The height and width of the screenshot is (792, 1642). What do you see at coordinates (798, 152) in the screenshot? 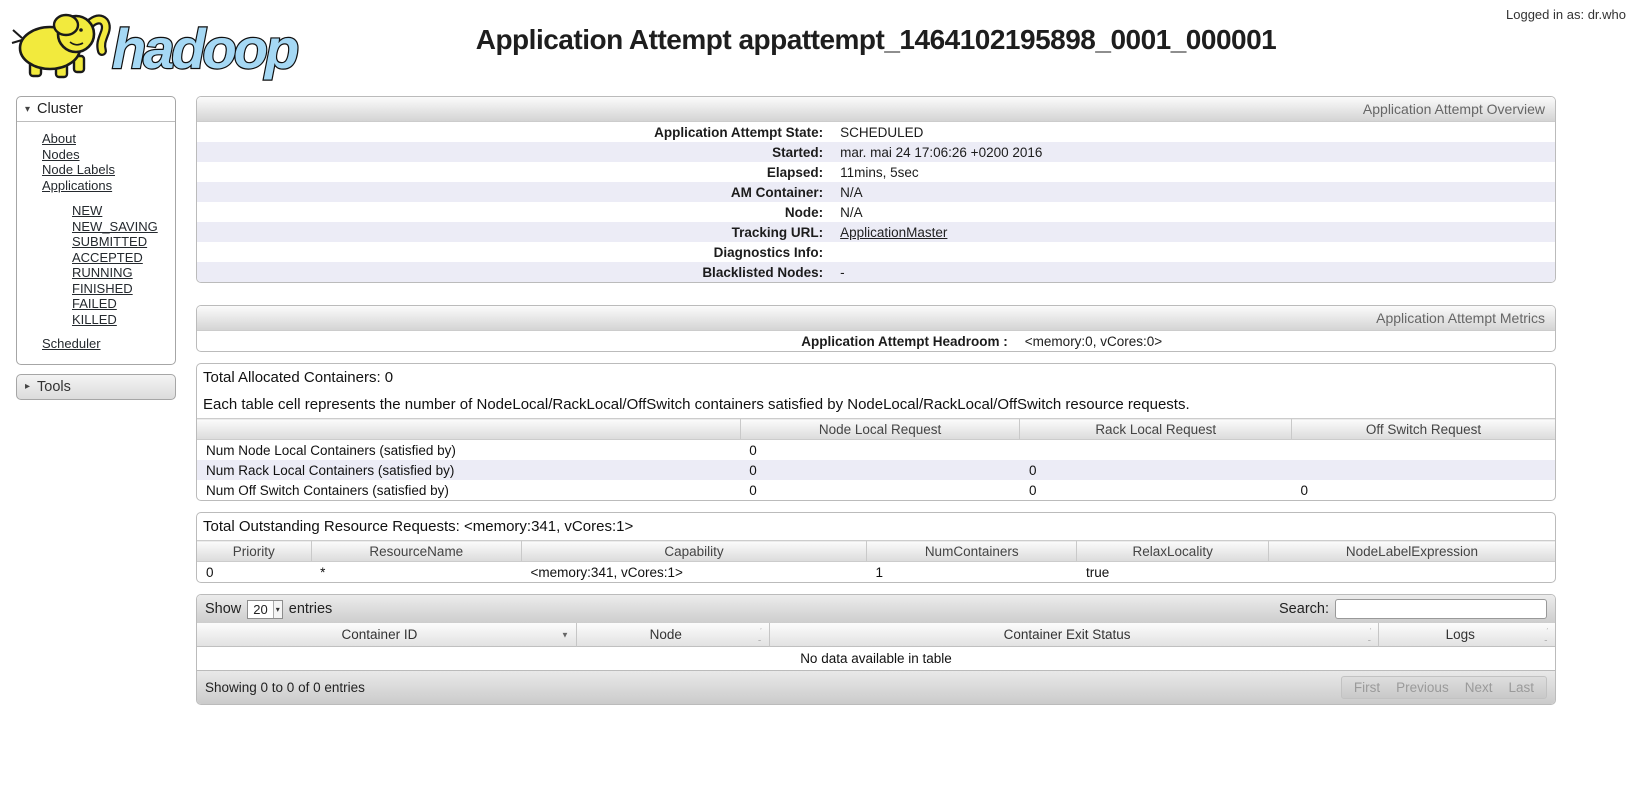
I see `row-label: Started:` at bounding box center [798, 152].